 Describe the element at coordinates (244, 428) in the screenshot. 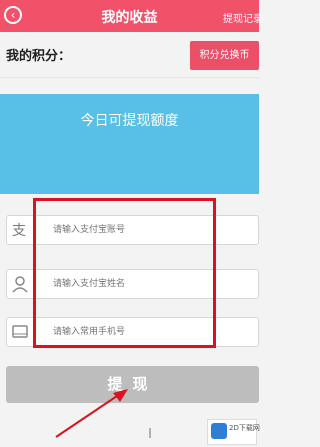

I see `watermark-text: 2D下载网` at that location.